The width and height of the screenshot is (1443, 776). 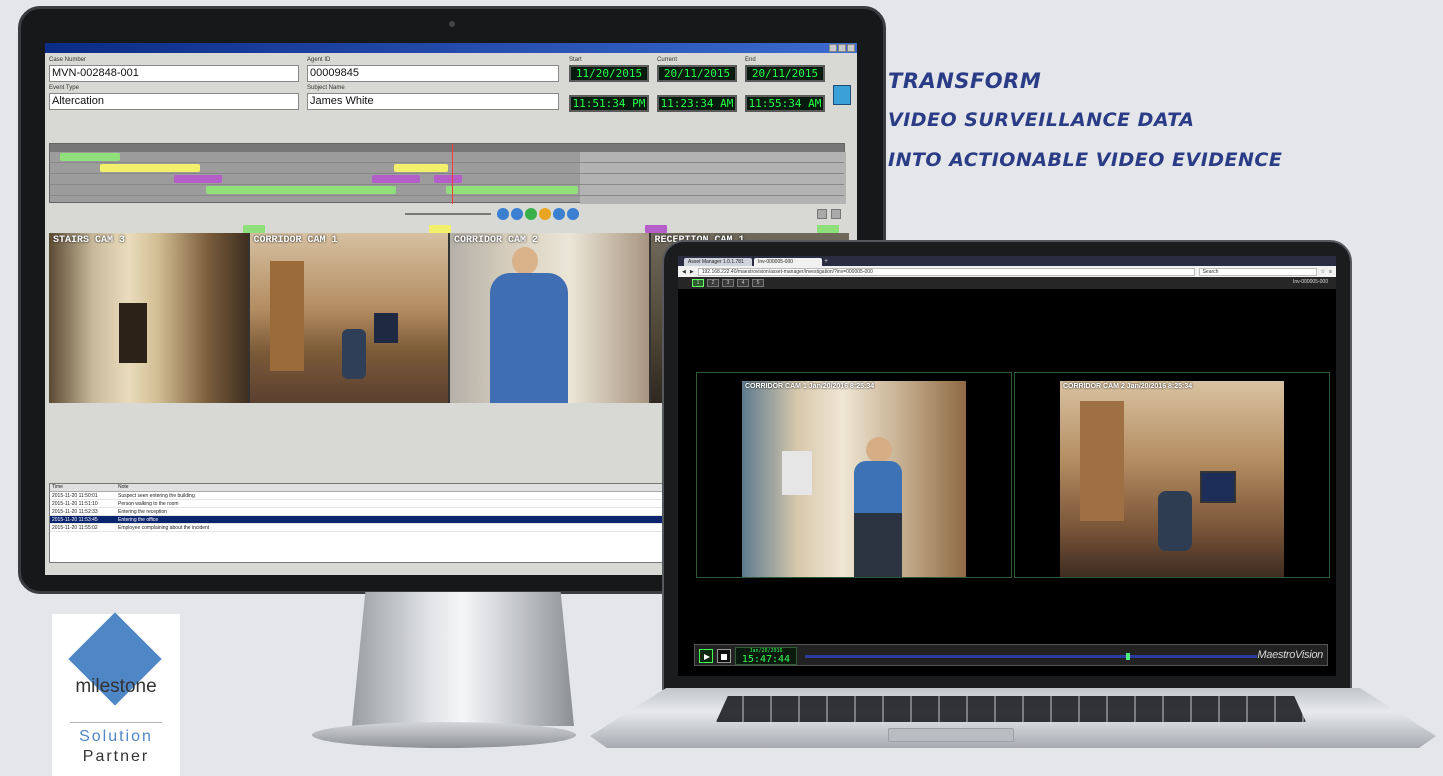 What do you see at coordinates (573, 214) in the screenshot?
I see `fast-forward-icon` at bounding box center [573, 214].